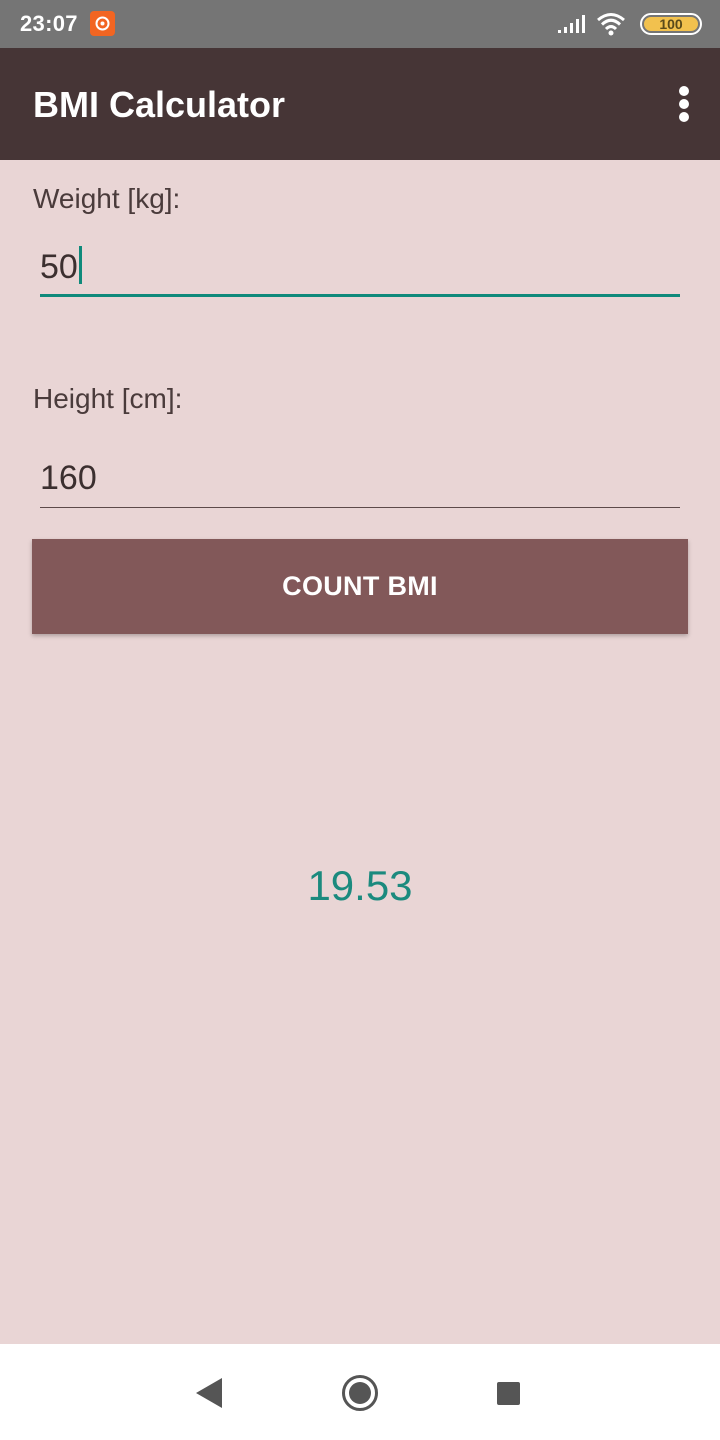 This screenshot has height=1440, width=720. Describe the element at coordinates (159, 104) in the screenshot. I see `app-title: BMI Calculator` at that location.